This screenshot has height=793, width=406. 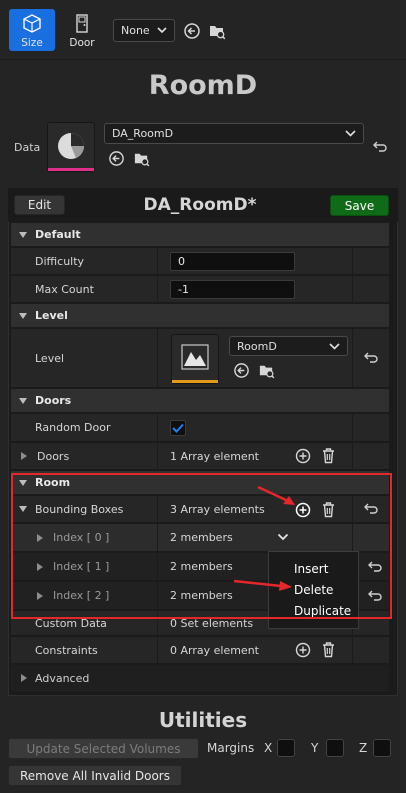 I want to click on size-tool-button: Size, so click(x=32, y=30).